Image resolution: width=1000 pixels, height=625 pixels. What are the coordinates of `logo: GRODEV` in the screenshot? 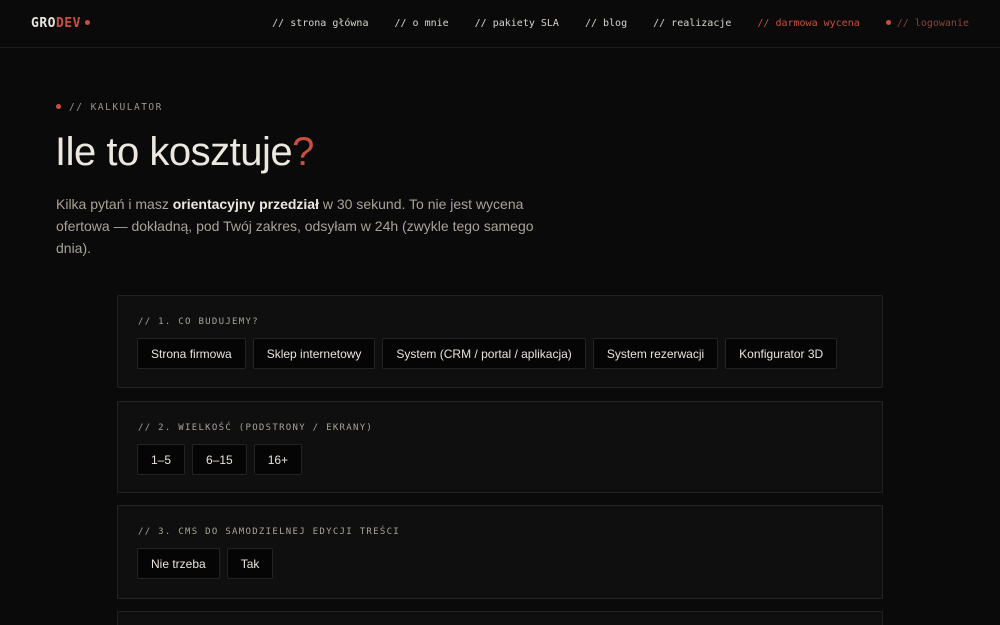 It's located at (60, 23).